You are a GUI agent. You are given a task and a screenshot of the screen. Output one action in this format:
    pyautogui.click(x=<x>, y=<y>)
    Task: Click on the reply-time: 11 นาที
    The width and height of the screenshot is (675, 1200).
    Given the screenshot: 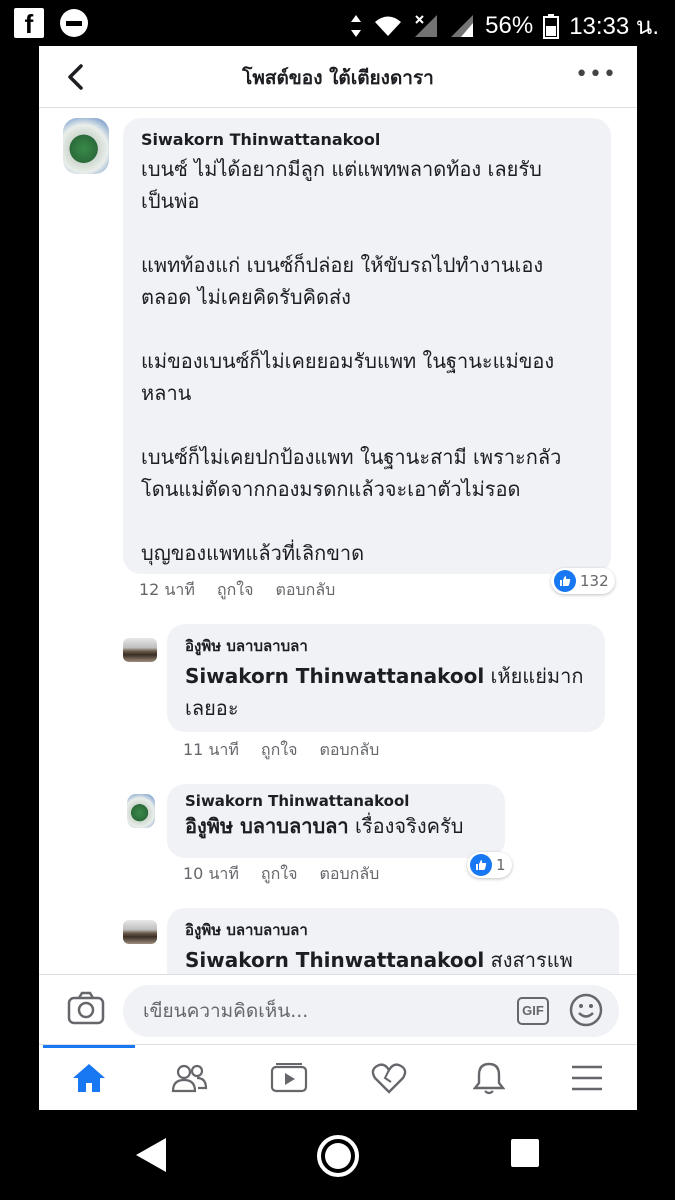 What is the action you would take?
    pyautogui.click(x=211, y=749)
    